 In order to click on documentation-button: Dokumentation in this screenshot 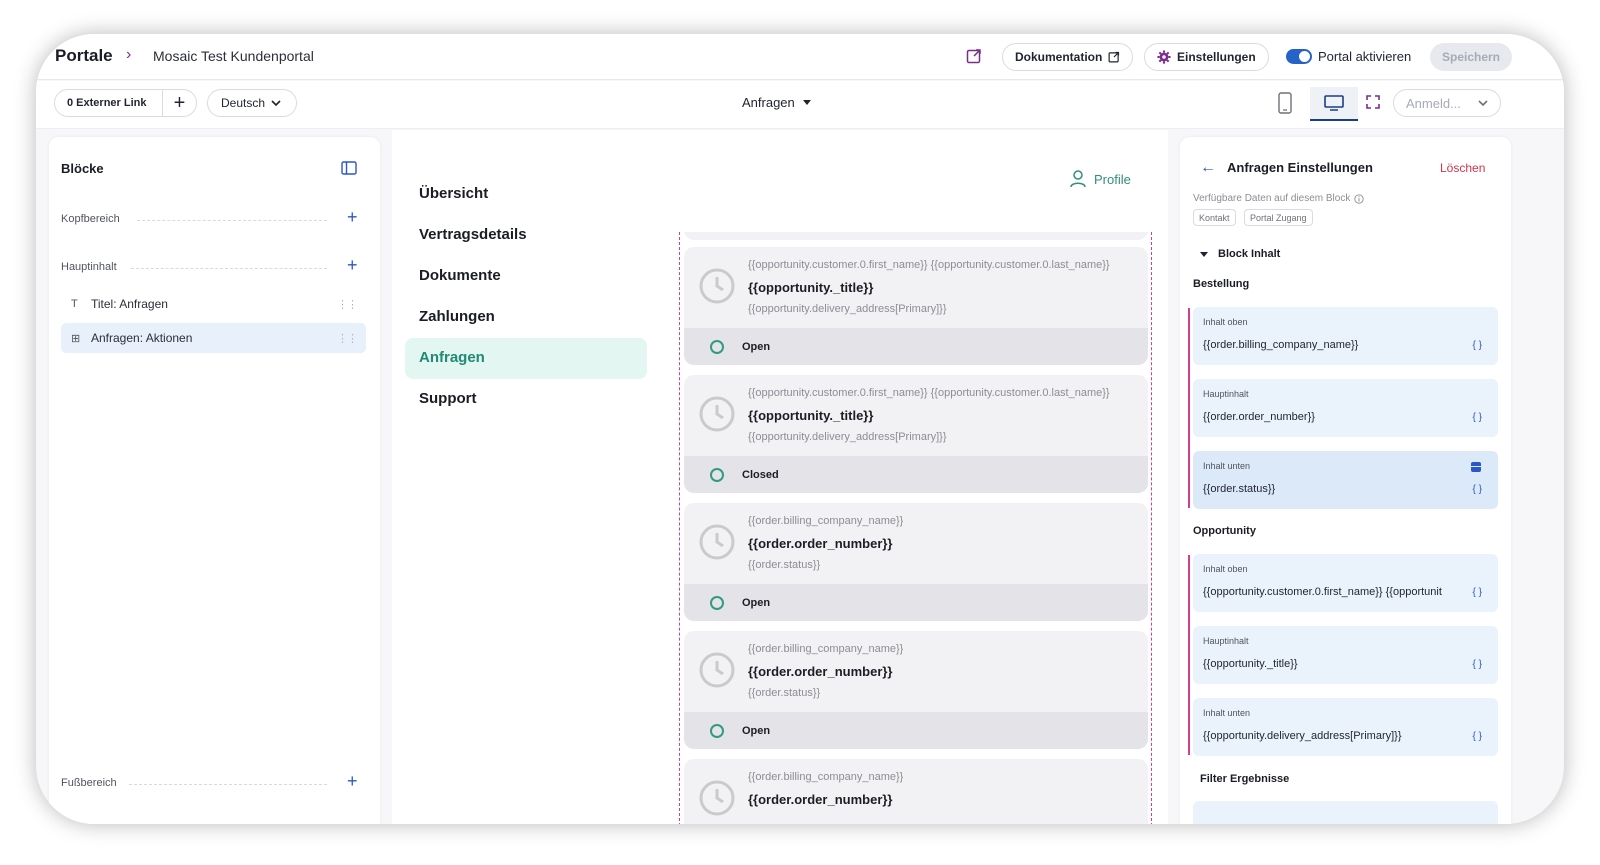, I will do `click(1068, 57)`.